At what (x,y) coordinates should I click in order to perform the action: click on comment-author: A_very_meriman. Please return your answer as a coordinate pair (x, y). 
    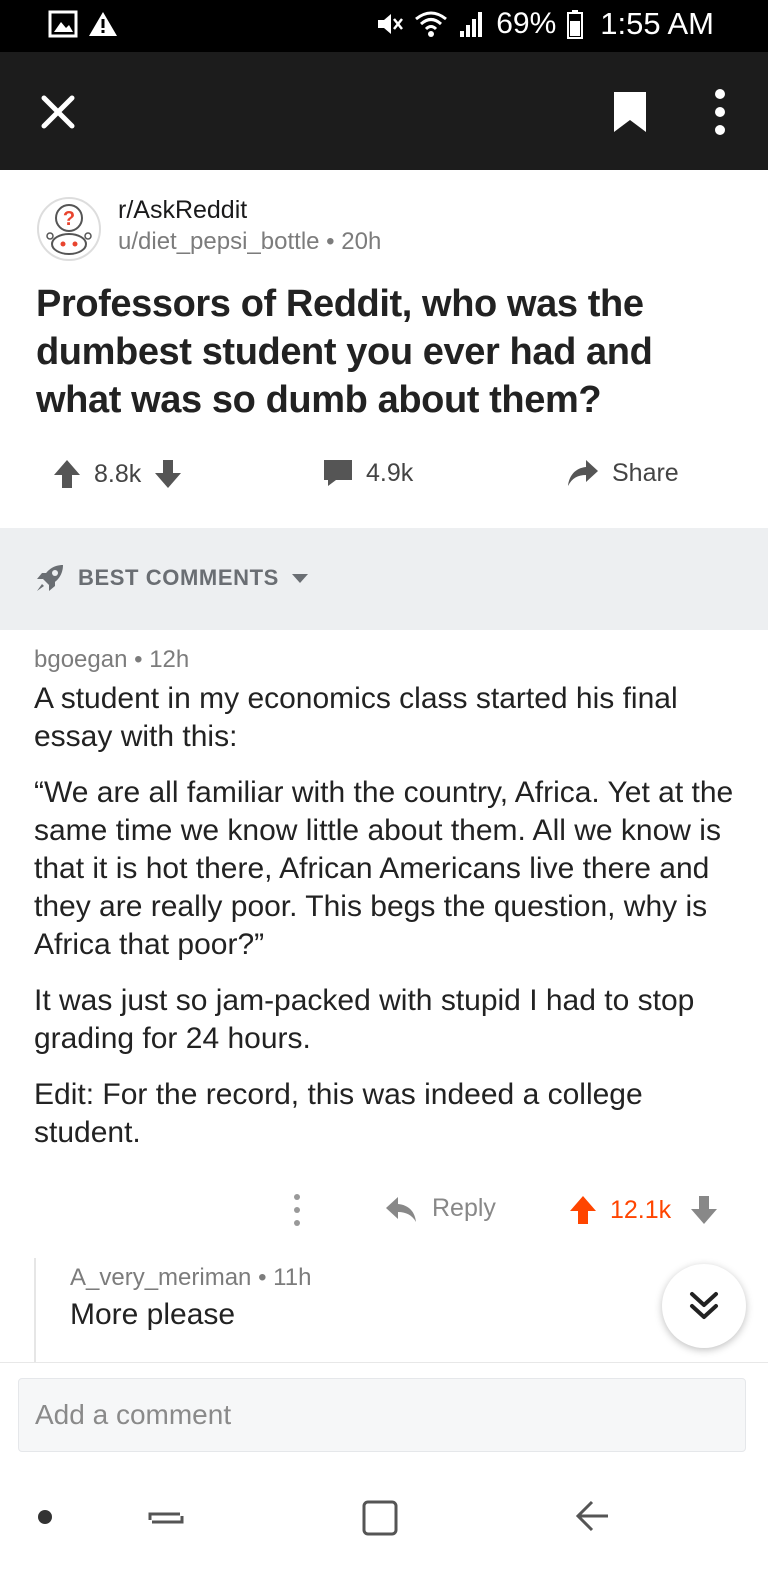
    Looking at the image, I should click on (160, 1277).